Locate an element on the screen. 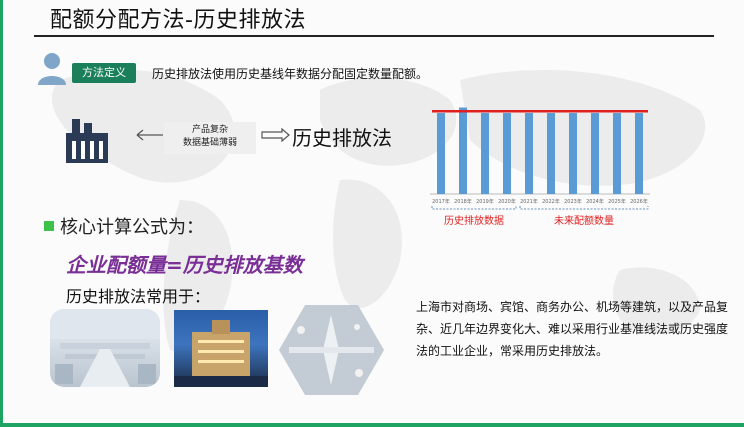  method-name: 历史排放法 is located at coordinates (342, 138).